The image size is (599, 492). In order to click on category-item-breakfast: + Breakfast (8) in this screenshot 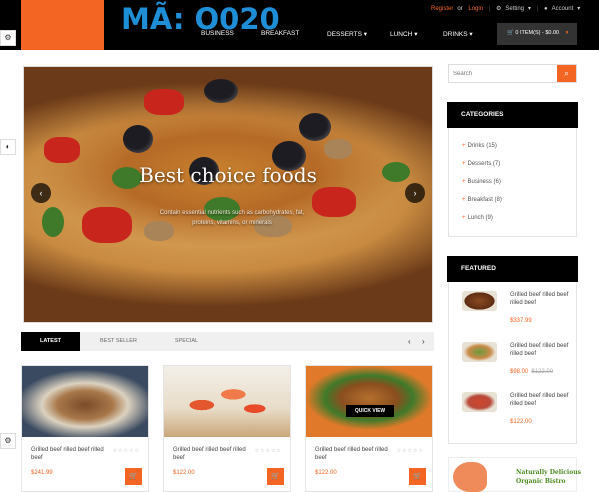, I will do `click(517, 200)`.